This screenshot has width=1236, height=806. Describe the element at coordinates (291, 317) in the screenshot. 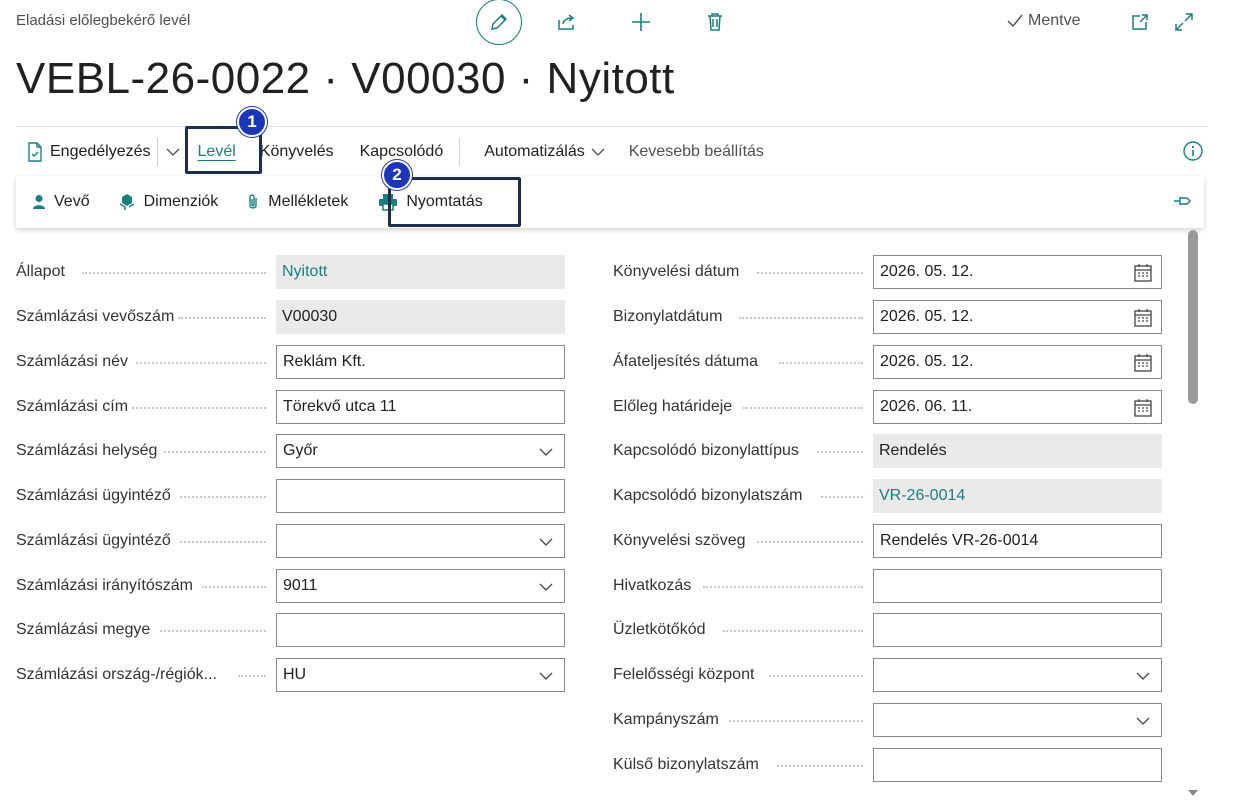

I see `field-bill-to-customer-no: Számlázási vevőszám V00030` at that location.